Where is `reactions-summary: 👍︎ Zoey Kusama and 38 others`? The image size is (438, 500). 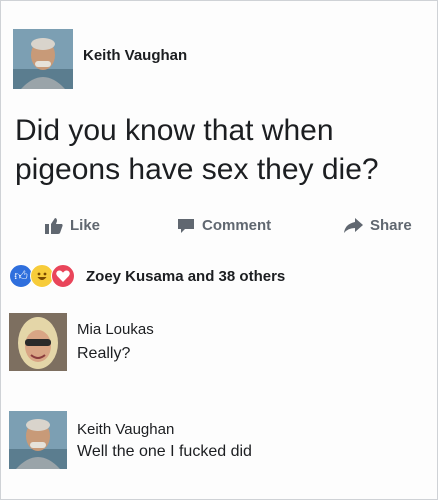 reactions-summary: 👍︎ Zoey Kusama and 38 others is located at coordinates (147, 276).